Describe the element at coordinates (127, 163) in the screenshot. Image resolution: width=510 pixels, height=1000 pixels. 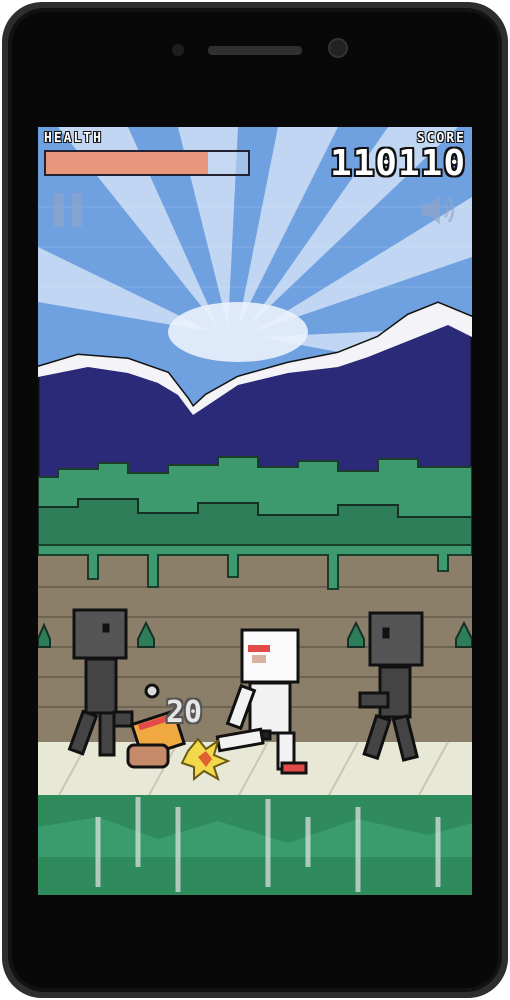
I see `health-bar-fill` at that location.